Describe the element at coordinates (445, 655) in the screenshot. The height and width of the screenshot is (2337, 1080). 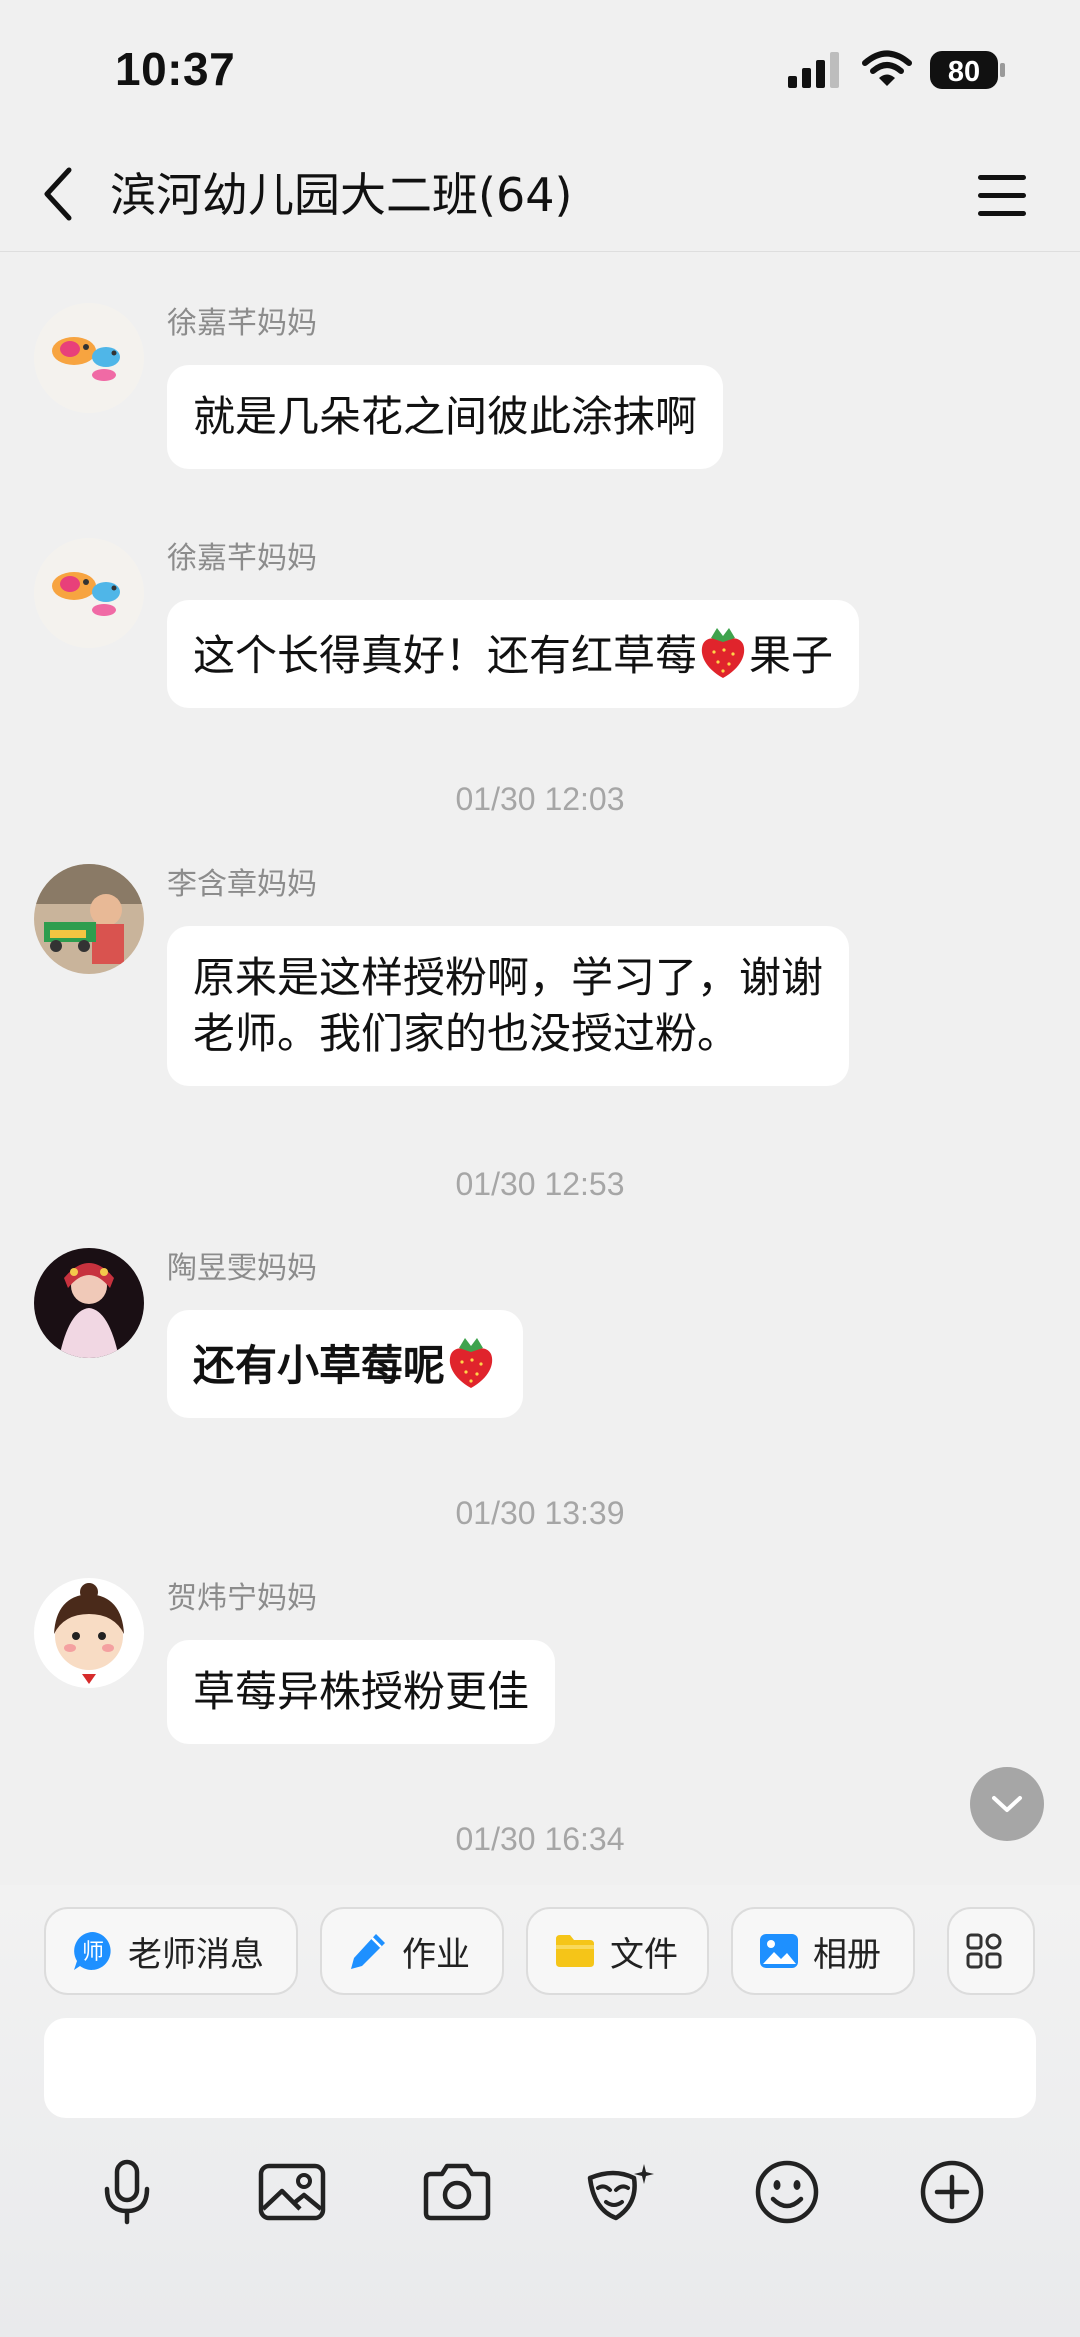
I see `message-text: 这个长得真好！还有红草莓` at that location.